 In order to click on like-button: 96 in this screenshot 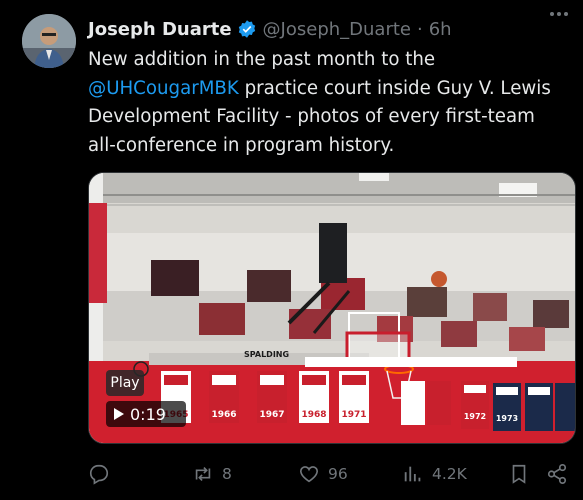, I will do `click(323, 474)`.